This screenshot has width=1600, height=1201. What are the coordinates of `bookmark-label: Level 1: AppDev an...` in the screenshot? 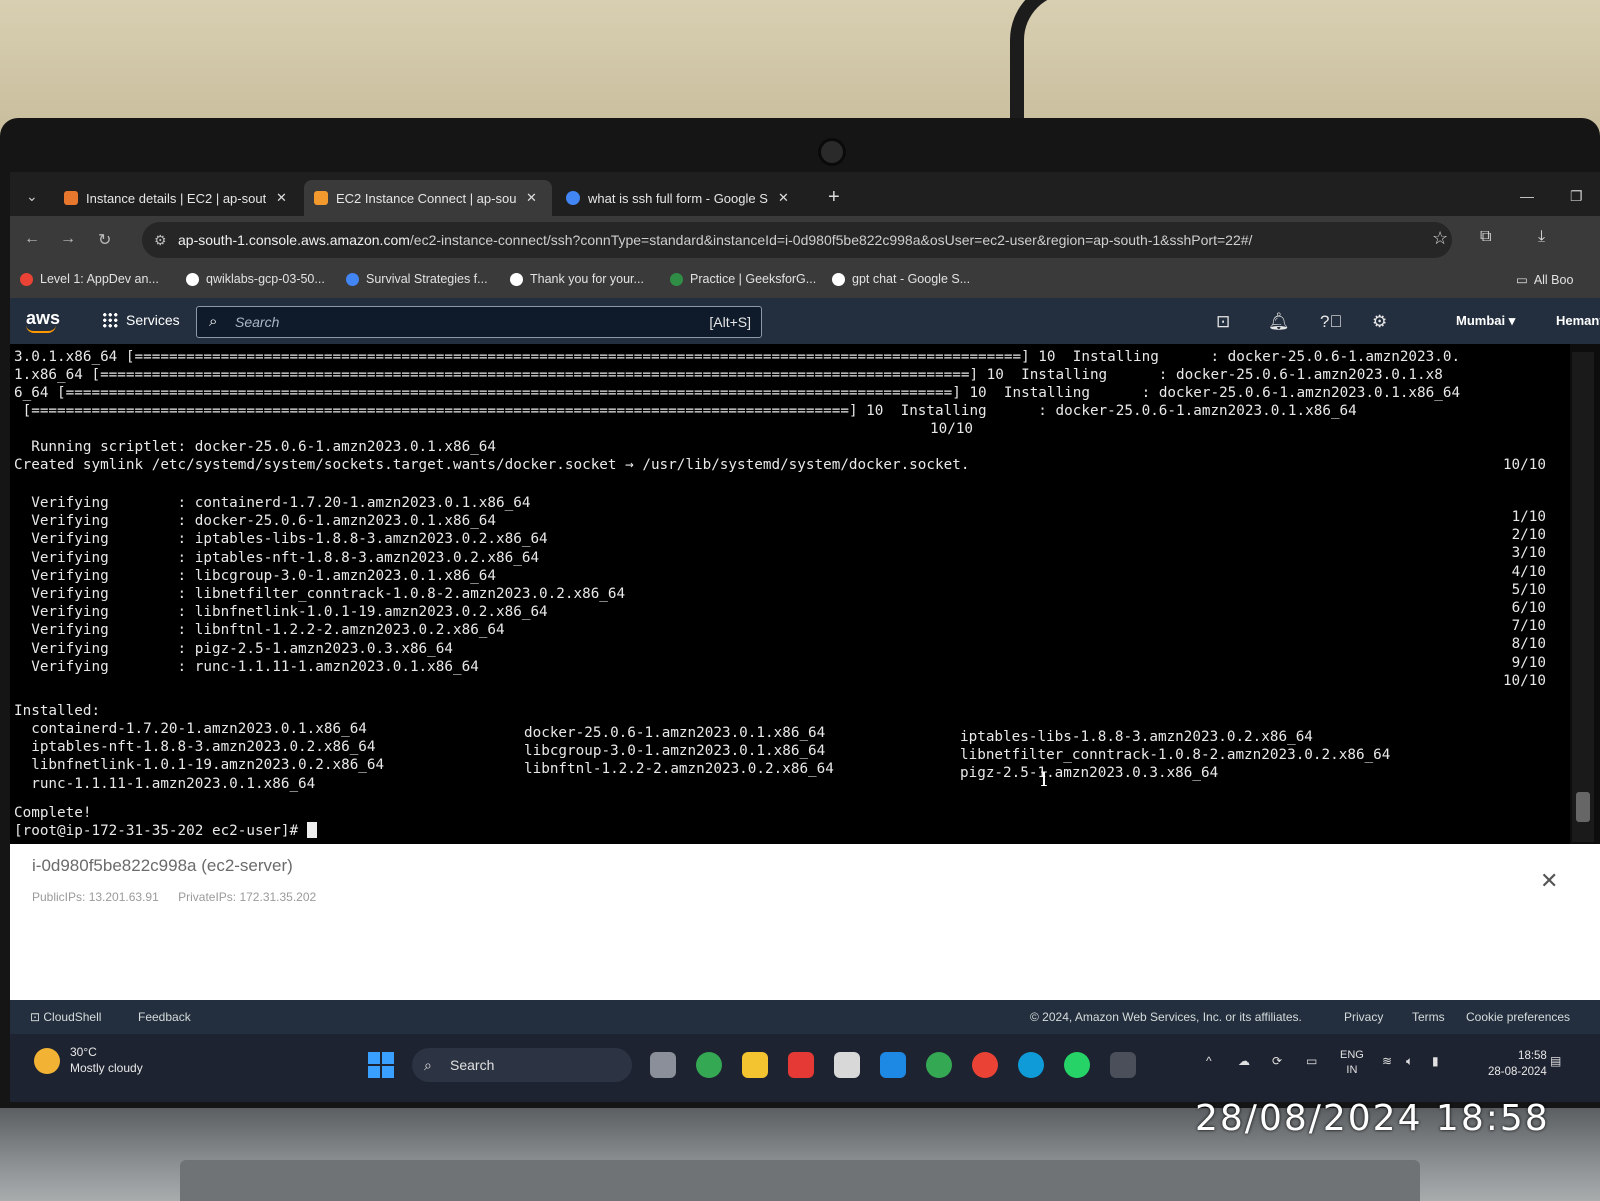 It's located at (99, 279).